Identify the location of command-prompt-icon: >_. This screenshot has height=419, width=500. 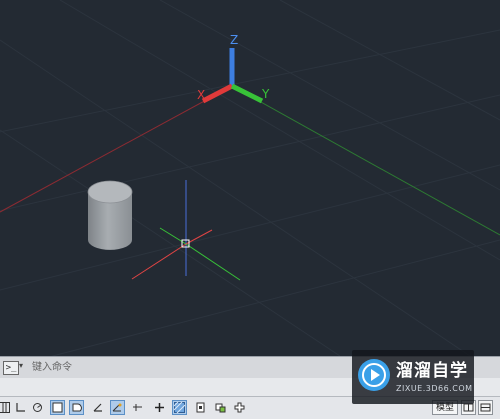
(11, 368).